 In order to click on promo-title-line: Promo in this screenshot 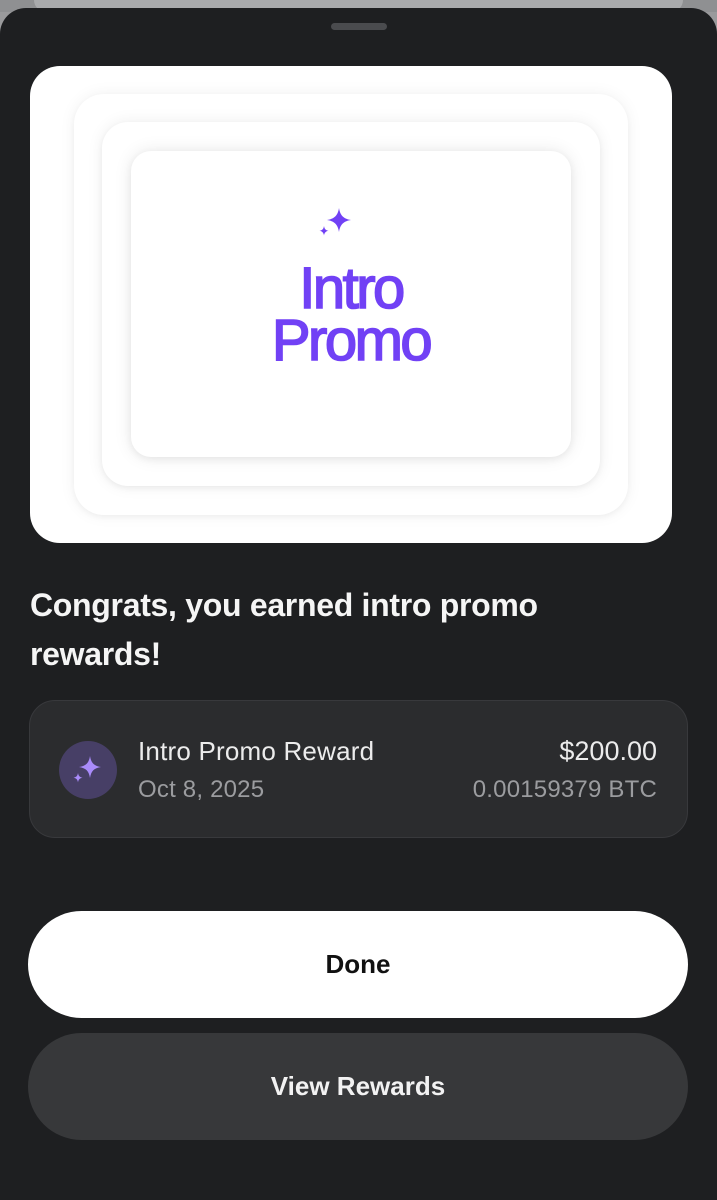, I will do `click(352, 340)`.